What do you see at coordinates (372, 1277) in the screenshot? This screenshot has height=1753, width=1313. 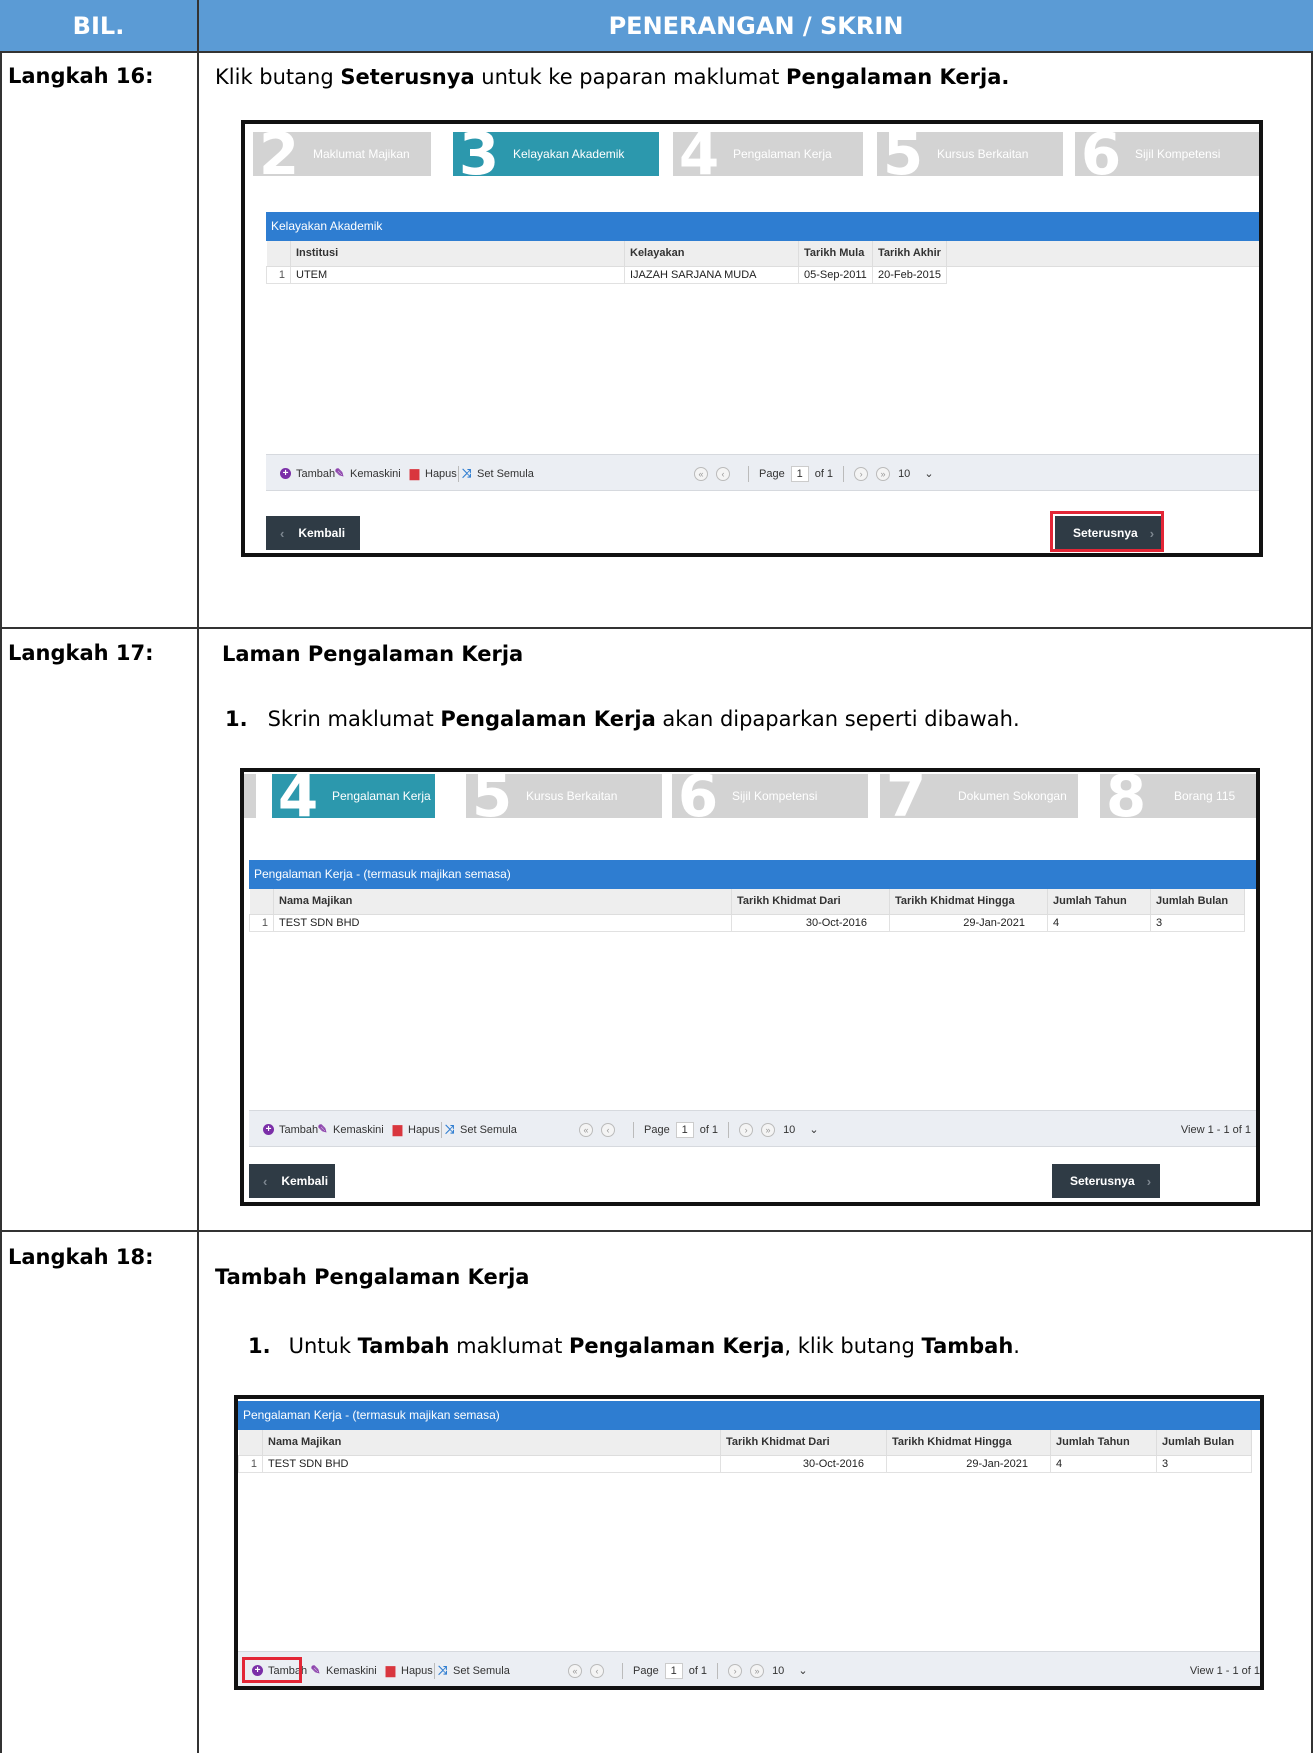 I see `step-title: Tambah Pengalaman Kerja` at bounding box center [372, 1277].